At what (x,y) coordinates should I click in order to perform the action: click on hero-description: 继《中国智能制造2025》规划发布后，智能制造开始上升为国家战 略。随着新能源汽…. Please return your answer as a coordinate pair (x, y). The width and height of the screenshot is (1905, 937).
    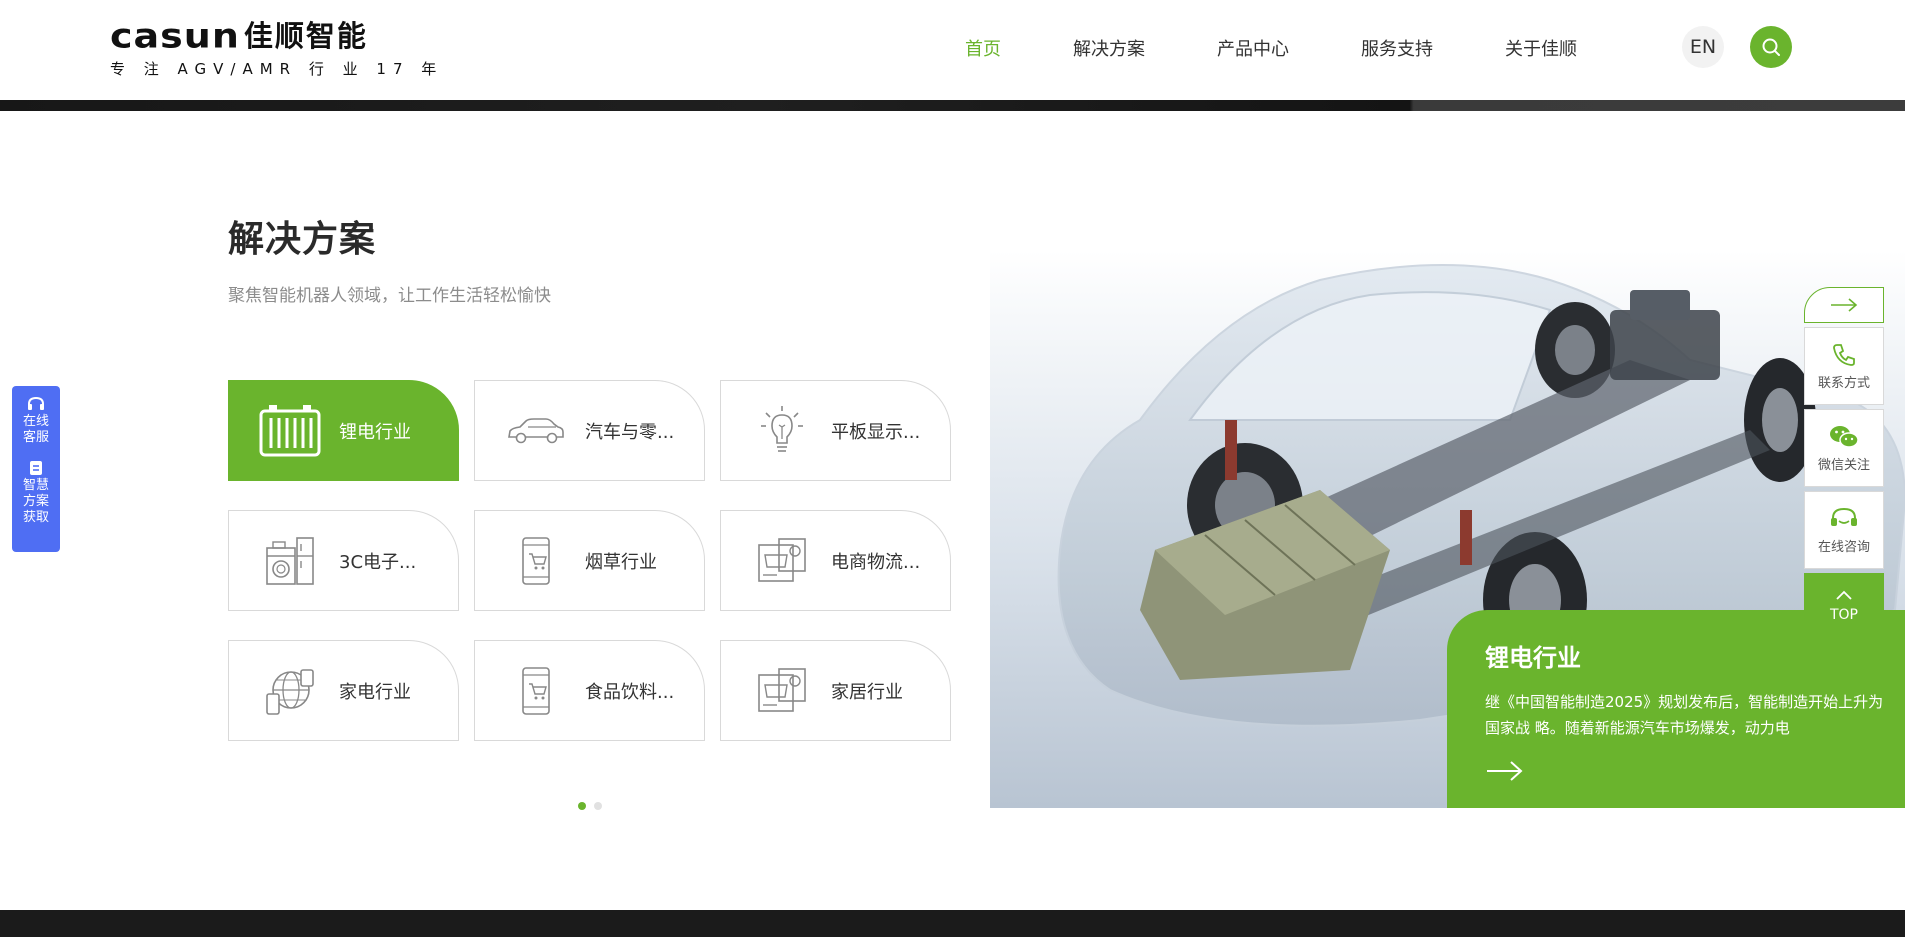
    Looking at the image, I should click on (1684, 715).